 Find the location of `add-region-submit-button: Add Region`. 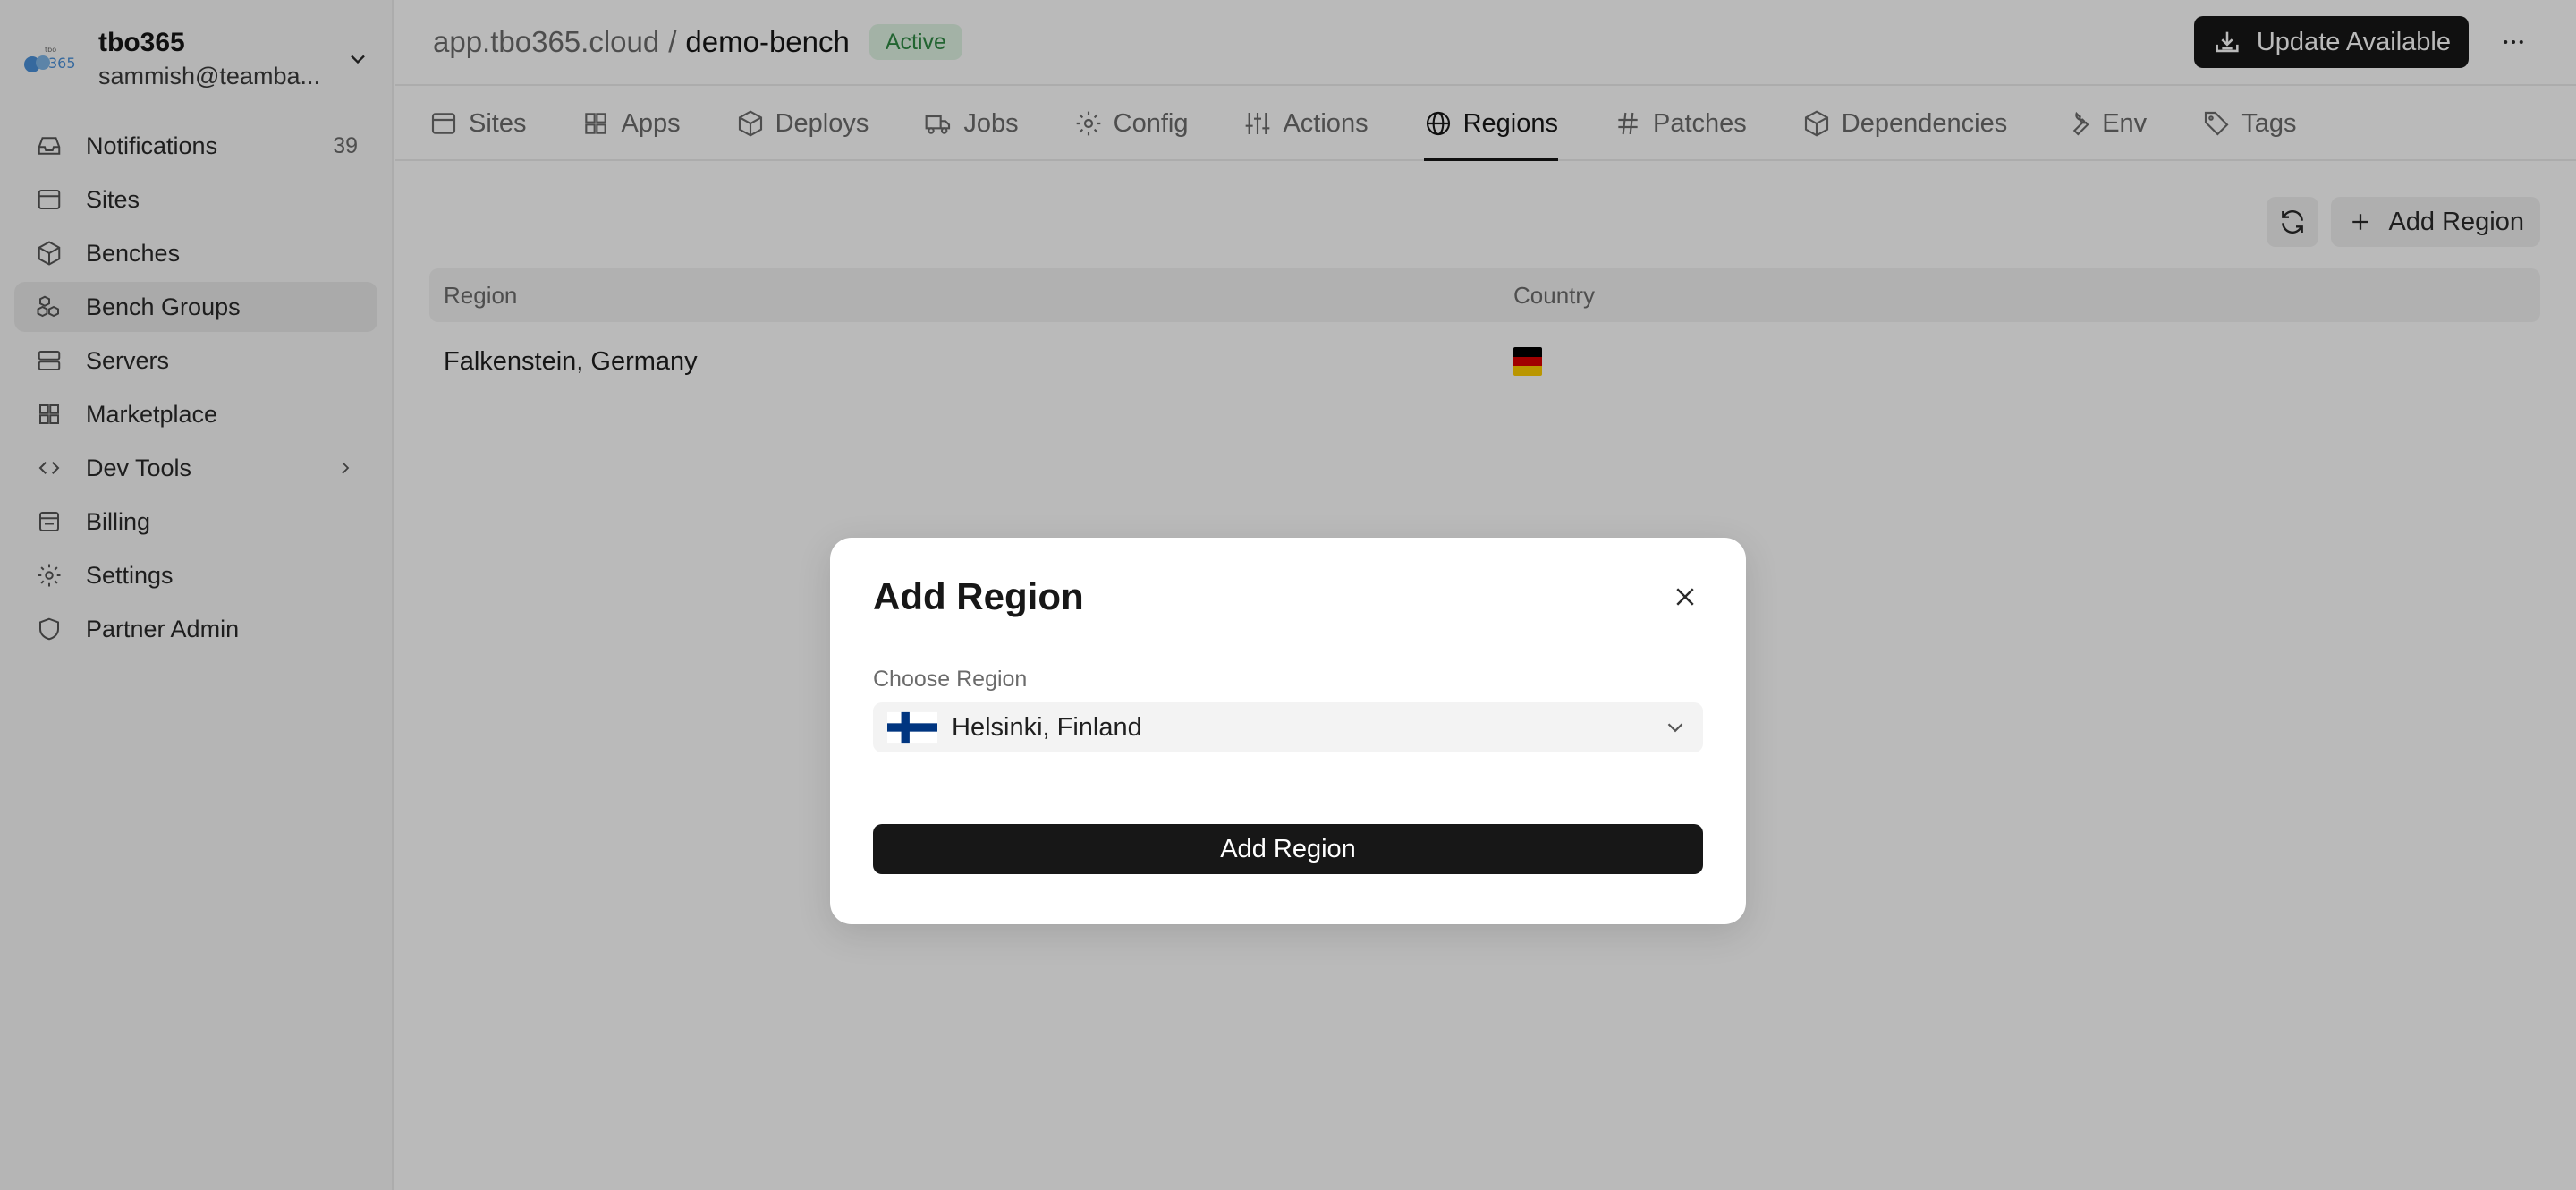

add-region-submit-button: Add Region is located at coordinates (1288, 849).